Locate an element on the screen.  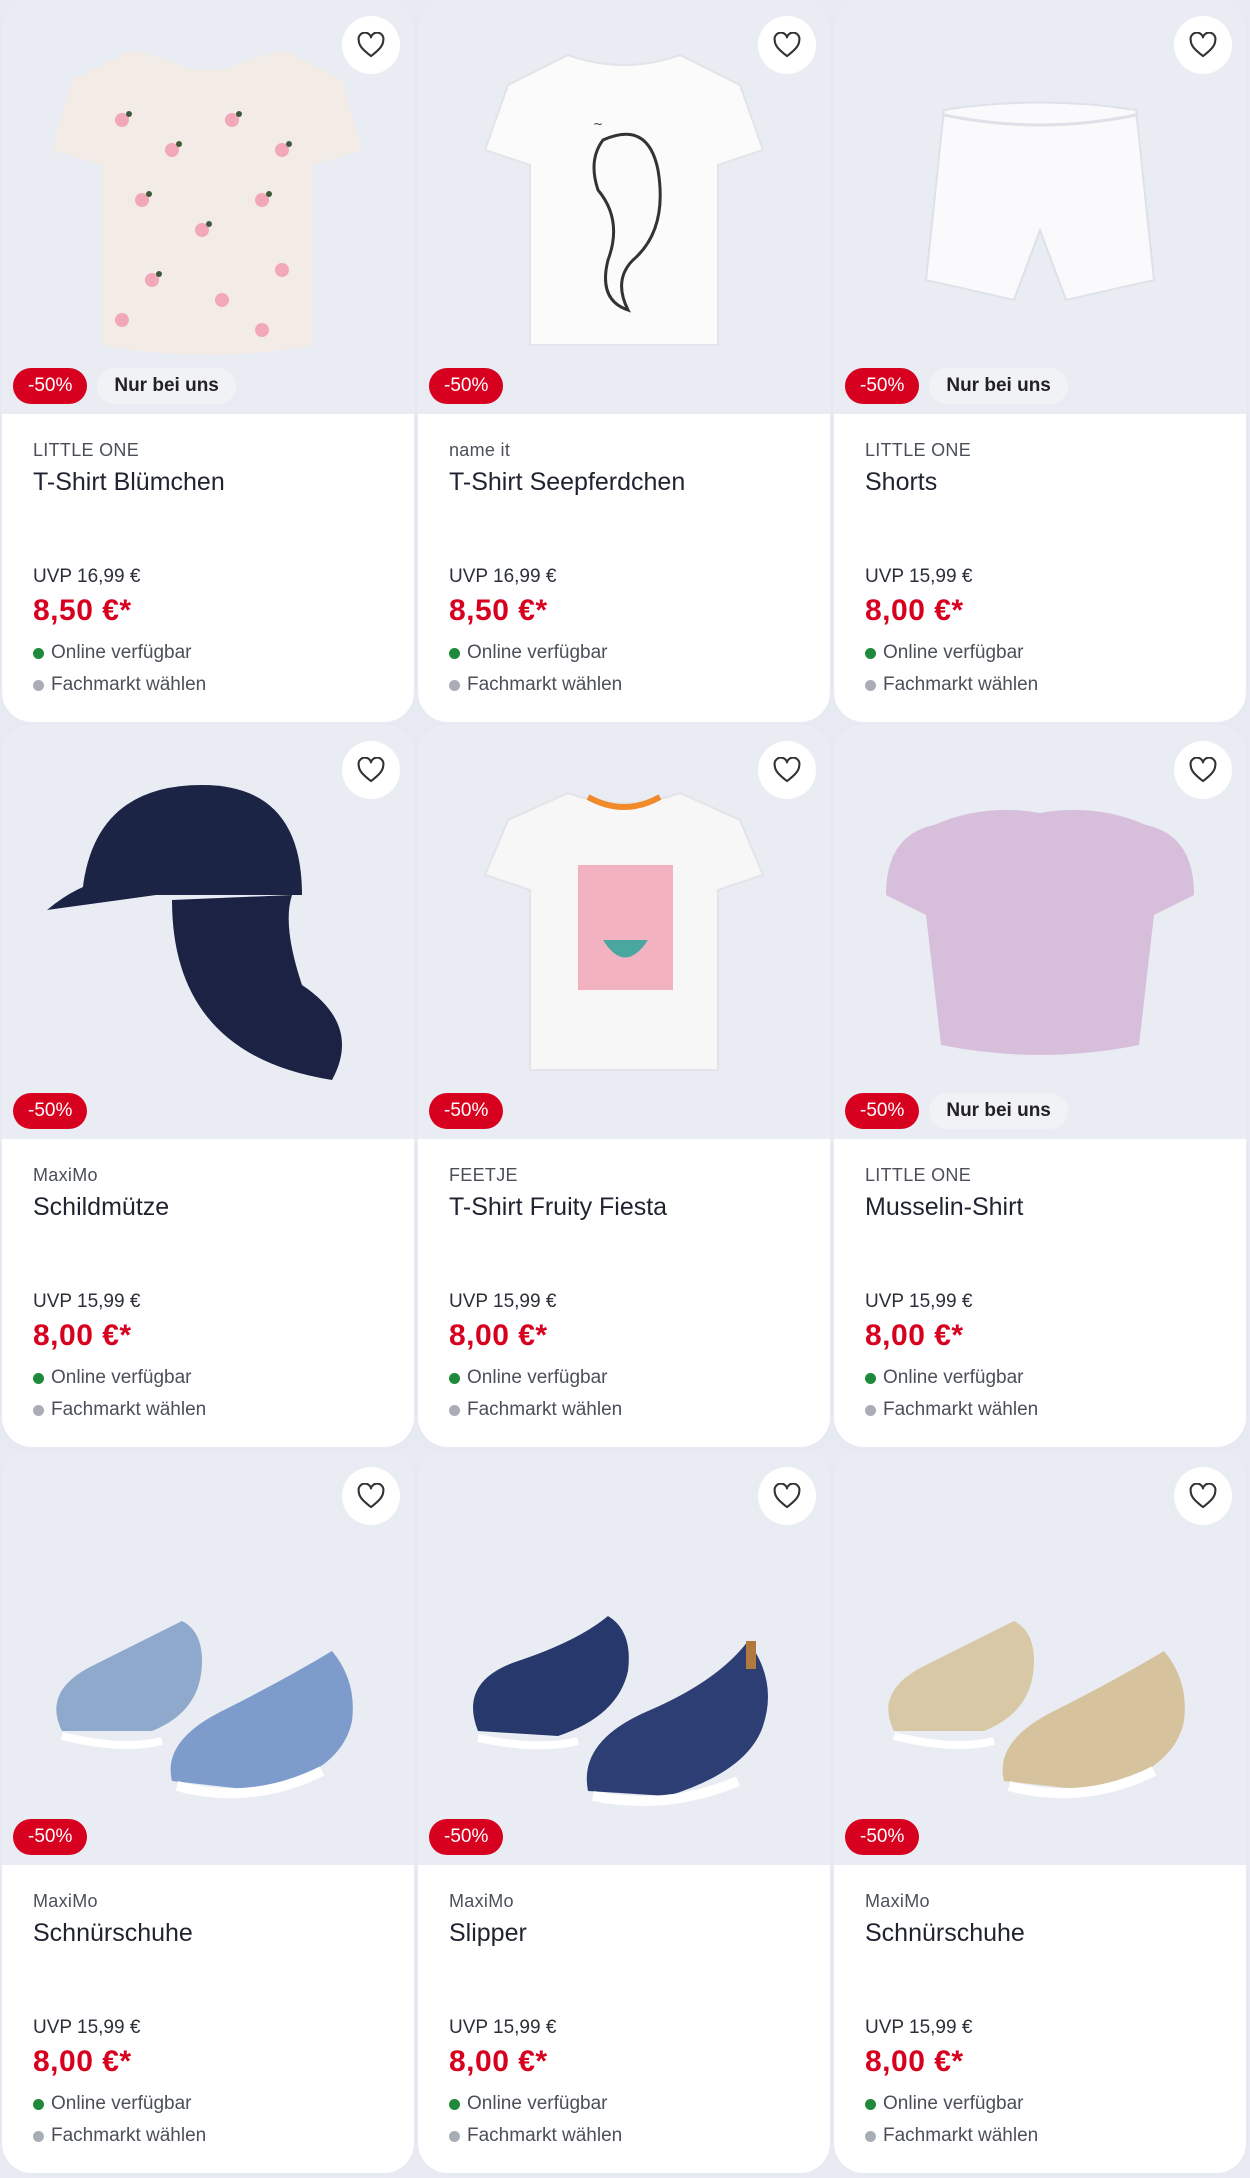
product-name: Shorts is located at coordinates (901, 482).